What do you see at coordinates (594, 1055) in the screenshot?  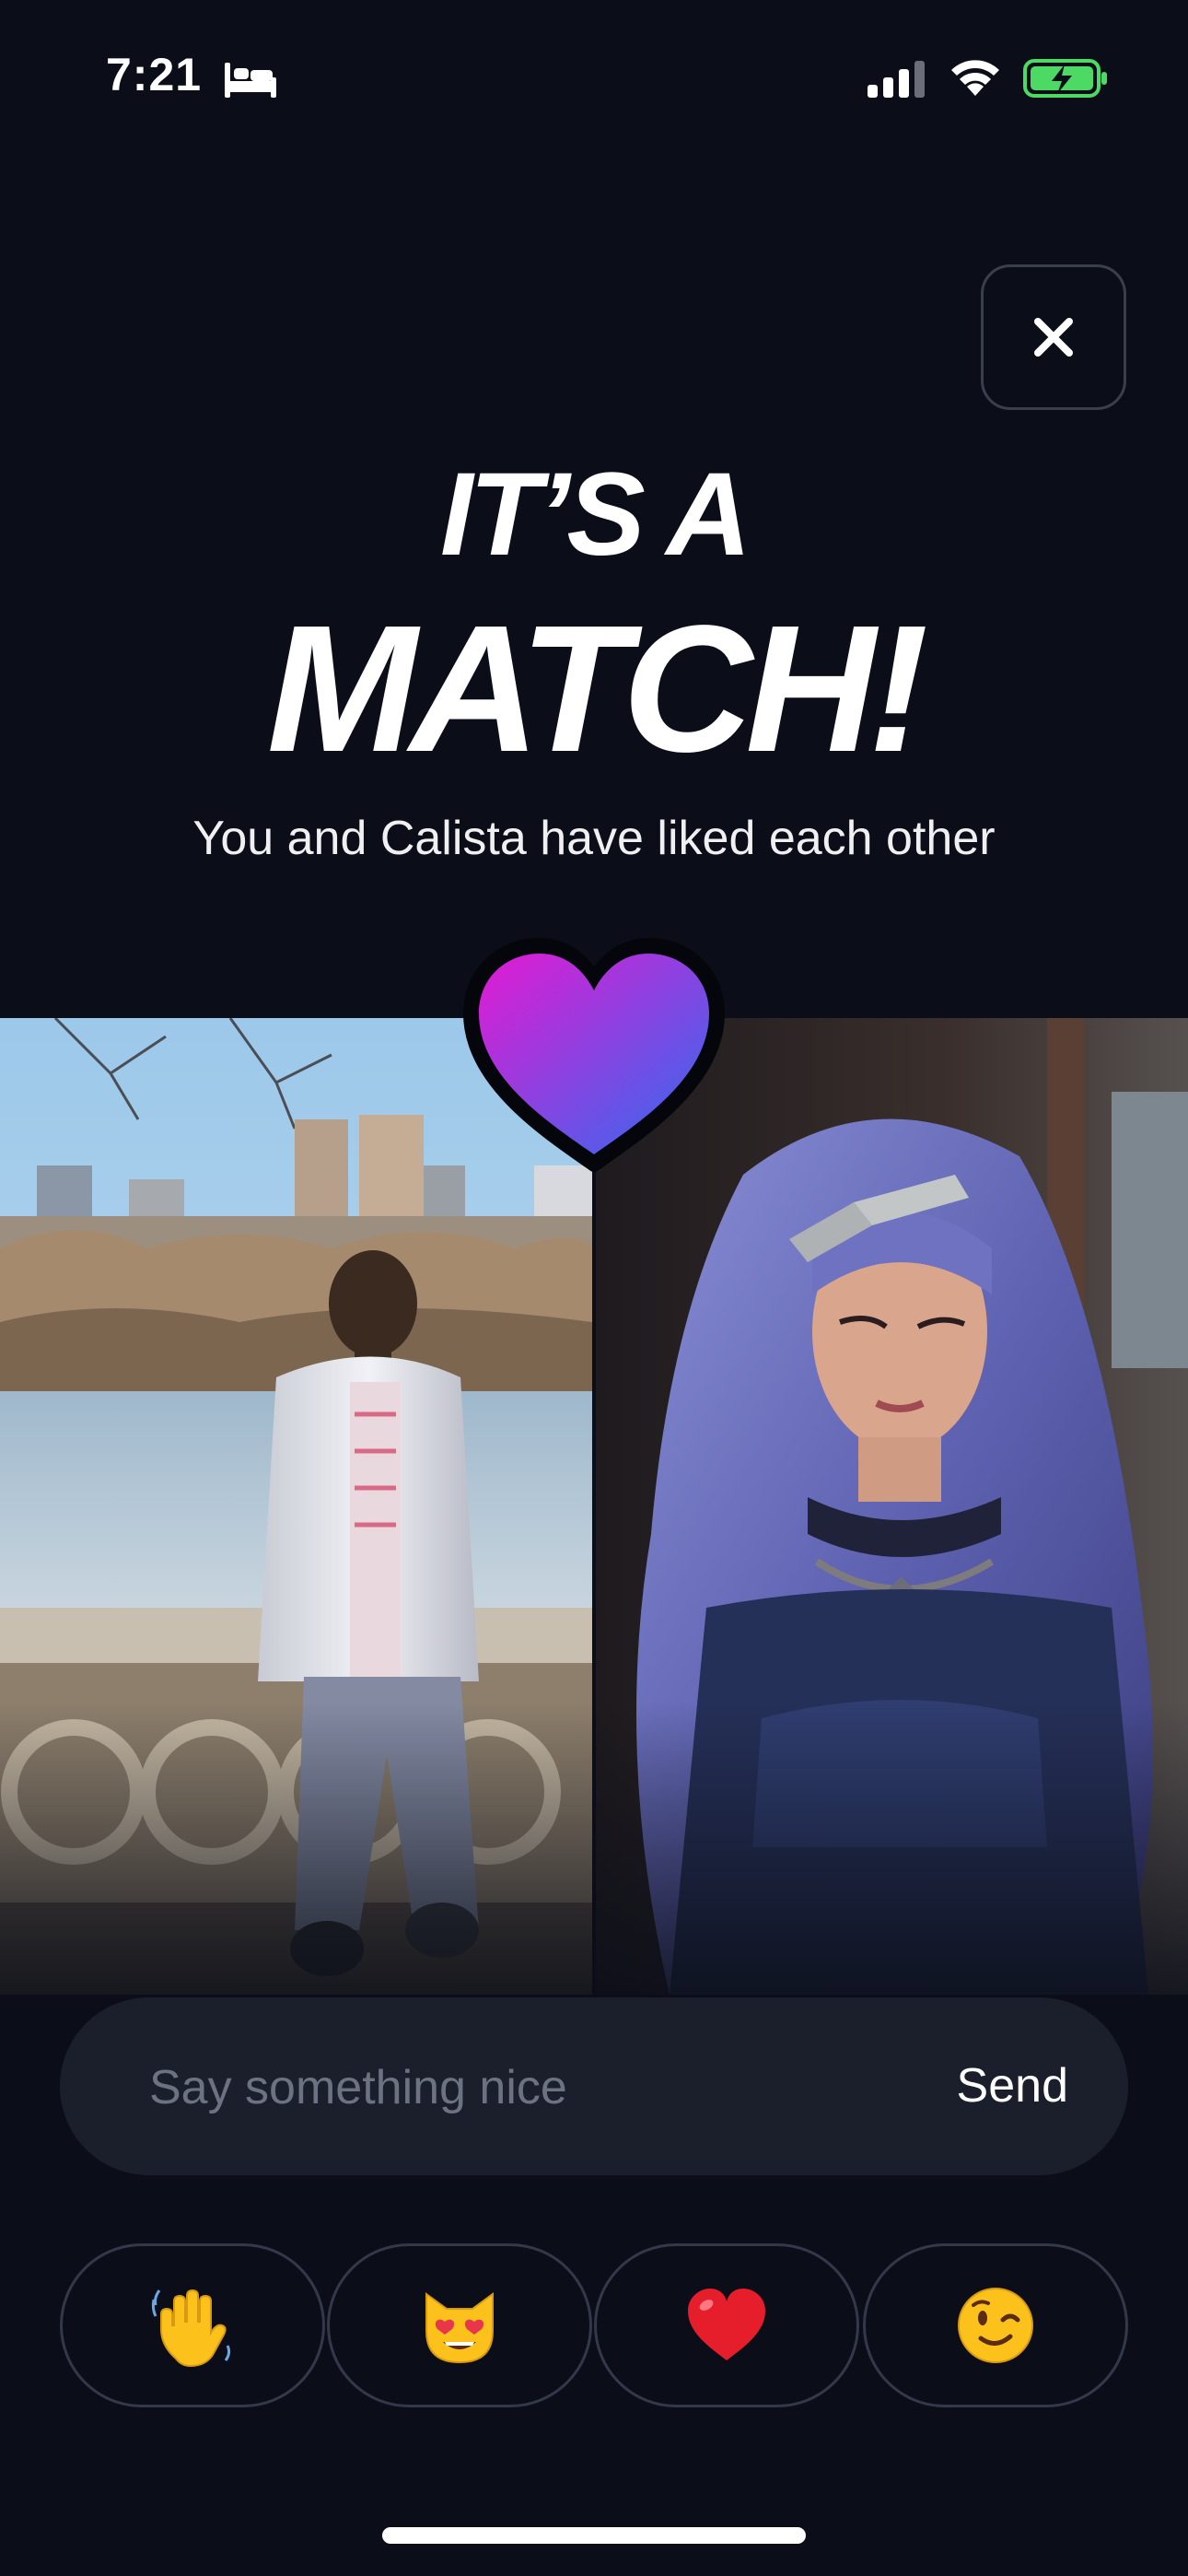 I see `heart-icon` at bounding box center [594, 1055].